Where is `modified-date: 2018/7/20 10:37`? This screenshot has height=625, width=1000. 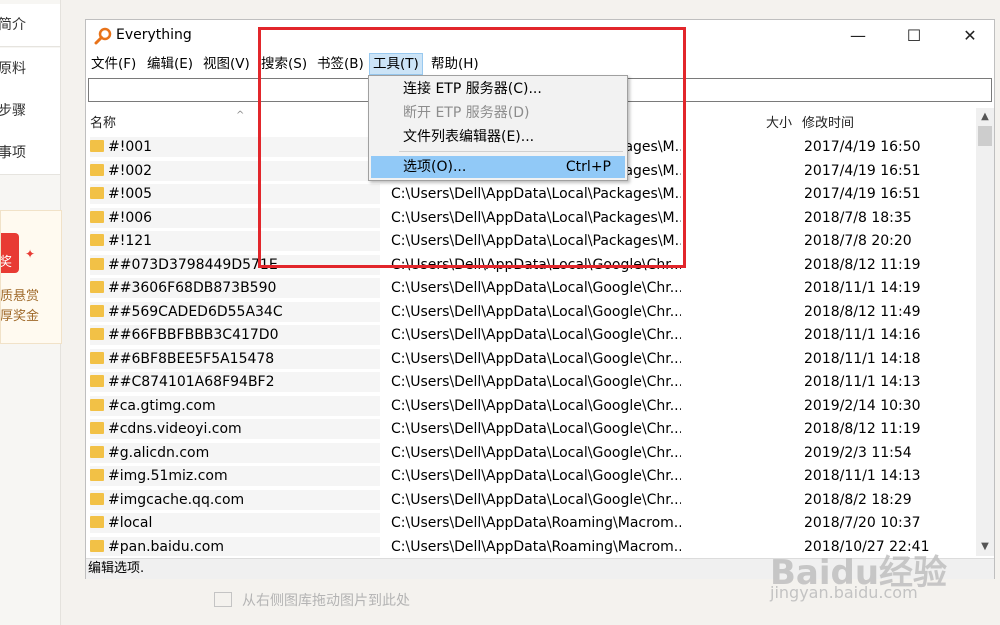 modified-date: 2018/7/20 10:37 is located at coordinates (862, 523).